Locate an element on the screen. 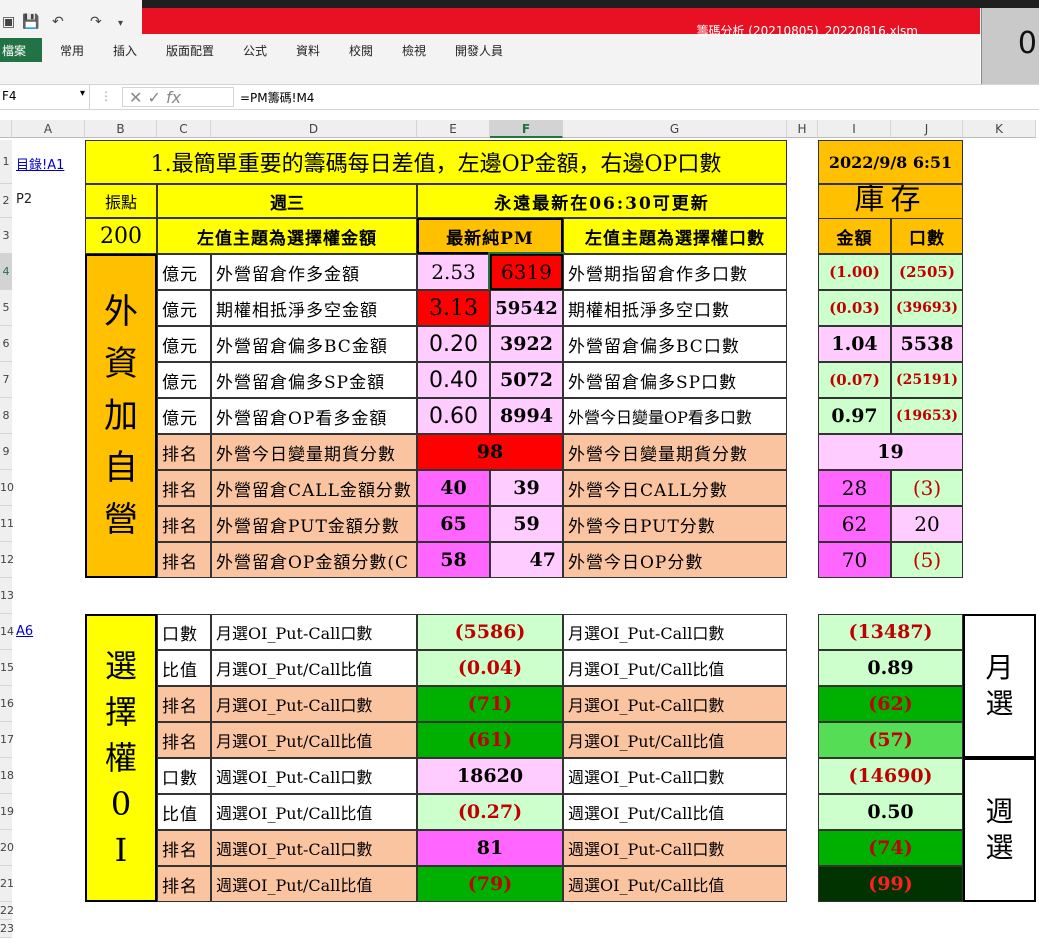 This screenshot has width=1039, height=945. col-header-e: E is located at coordinates (453, 129).